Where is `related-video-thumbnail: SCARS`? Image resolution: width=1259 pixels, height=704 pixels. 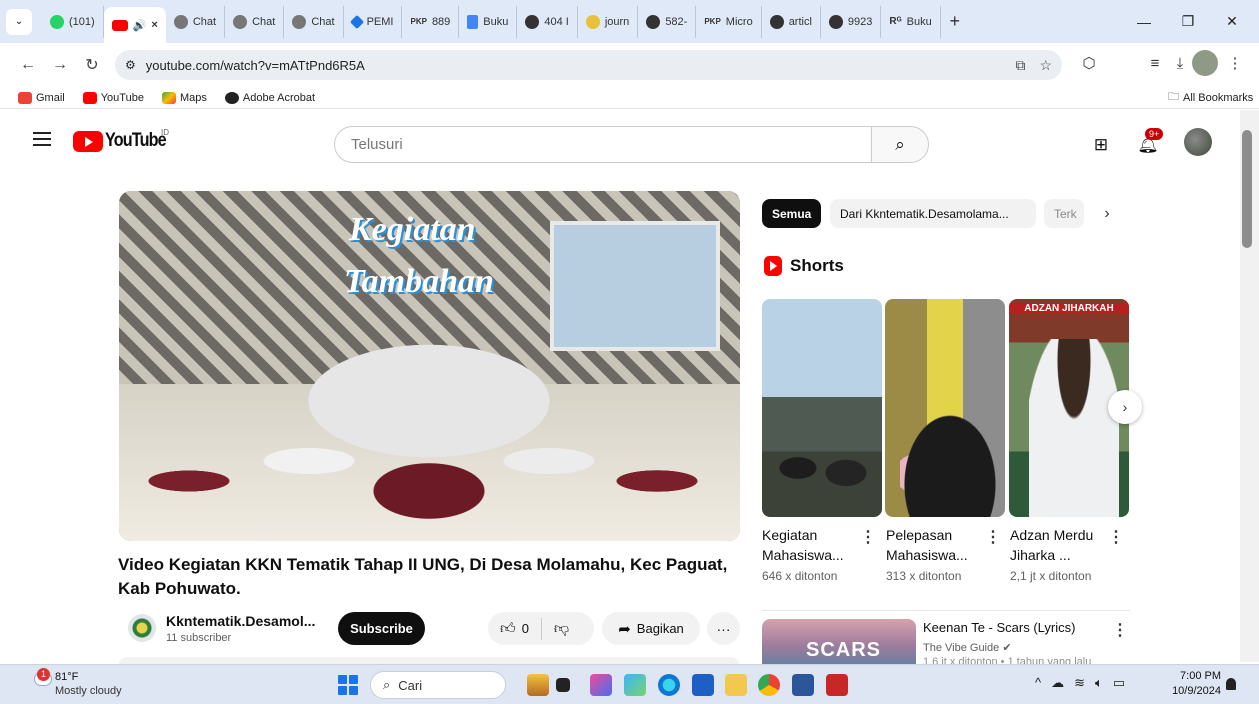 related-video-thumbnail: SCARS is located at coordinates (839, 641).